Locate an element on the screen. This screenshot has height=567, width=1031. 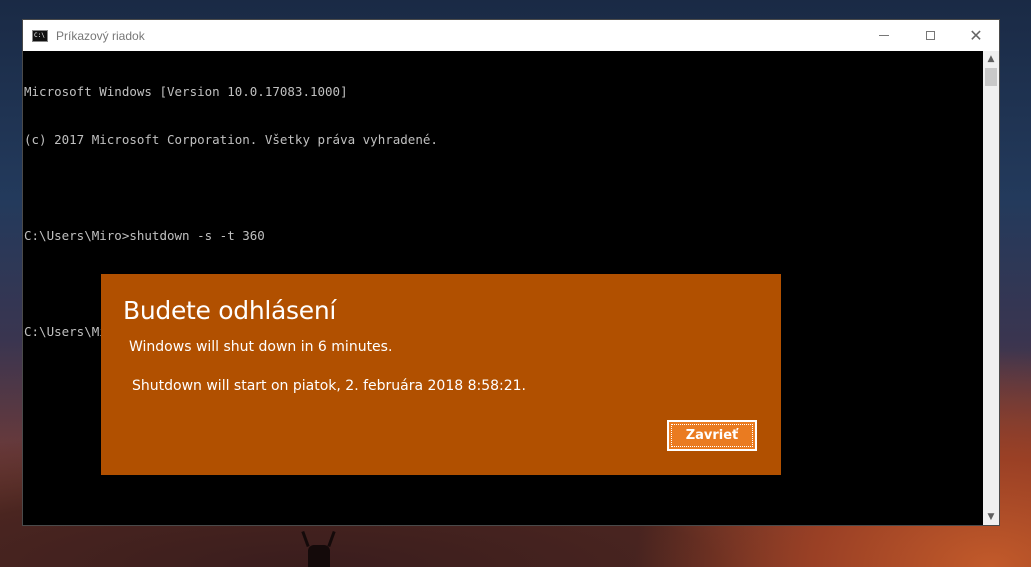
scroll-down-arrow-icon: ▼ is located at coordinates (991, 517).